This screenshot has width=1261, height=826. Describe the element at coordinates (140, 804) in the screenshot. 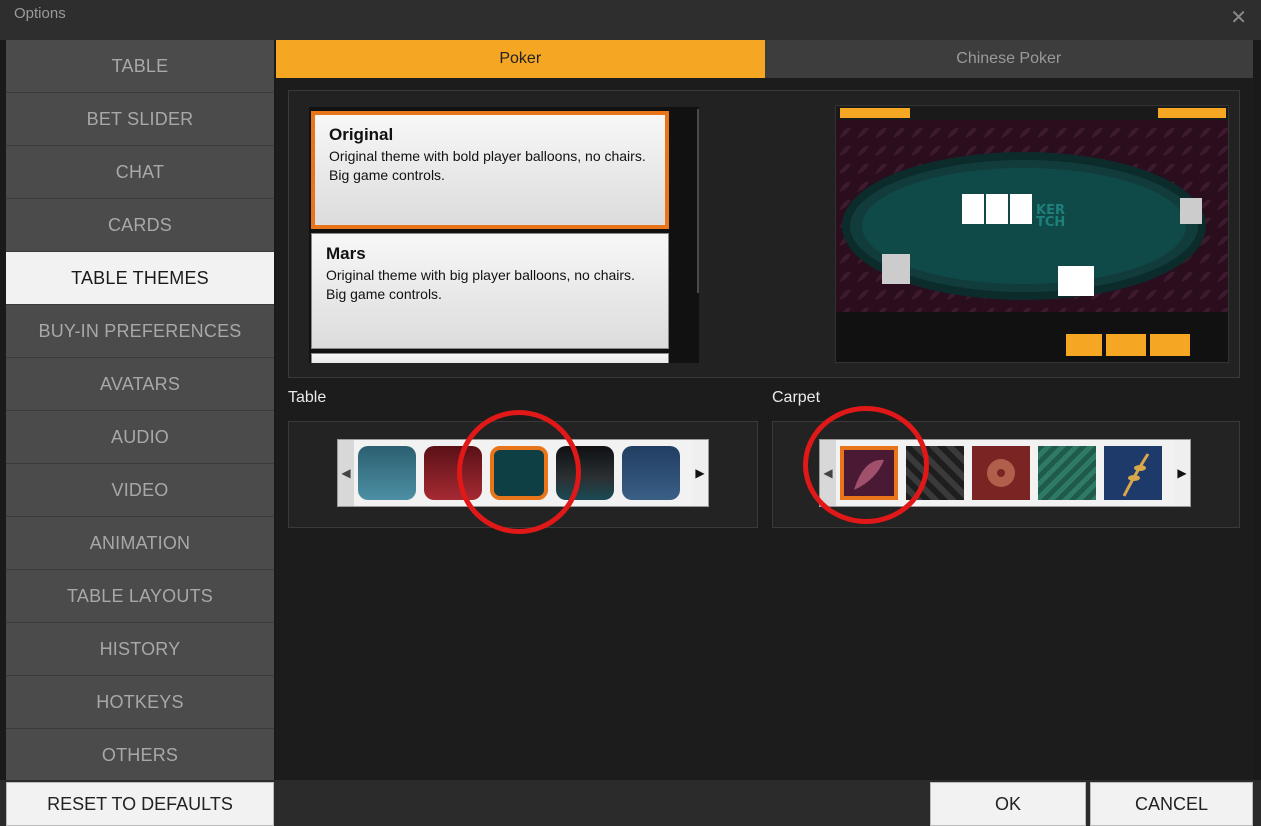

I see `reset-defaults-button: RESET TO DEFAULTS` at that location.